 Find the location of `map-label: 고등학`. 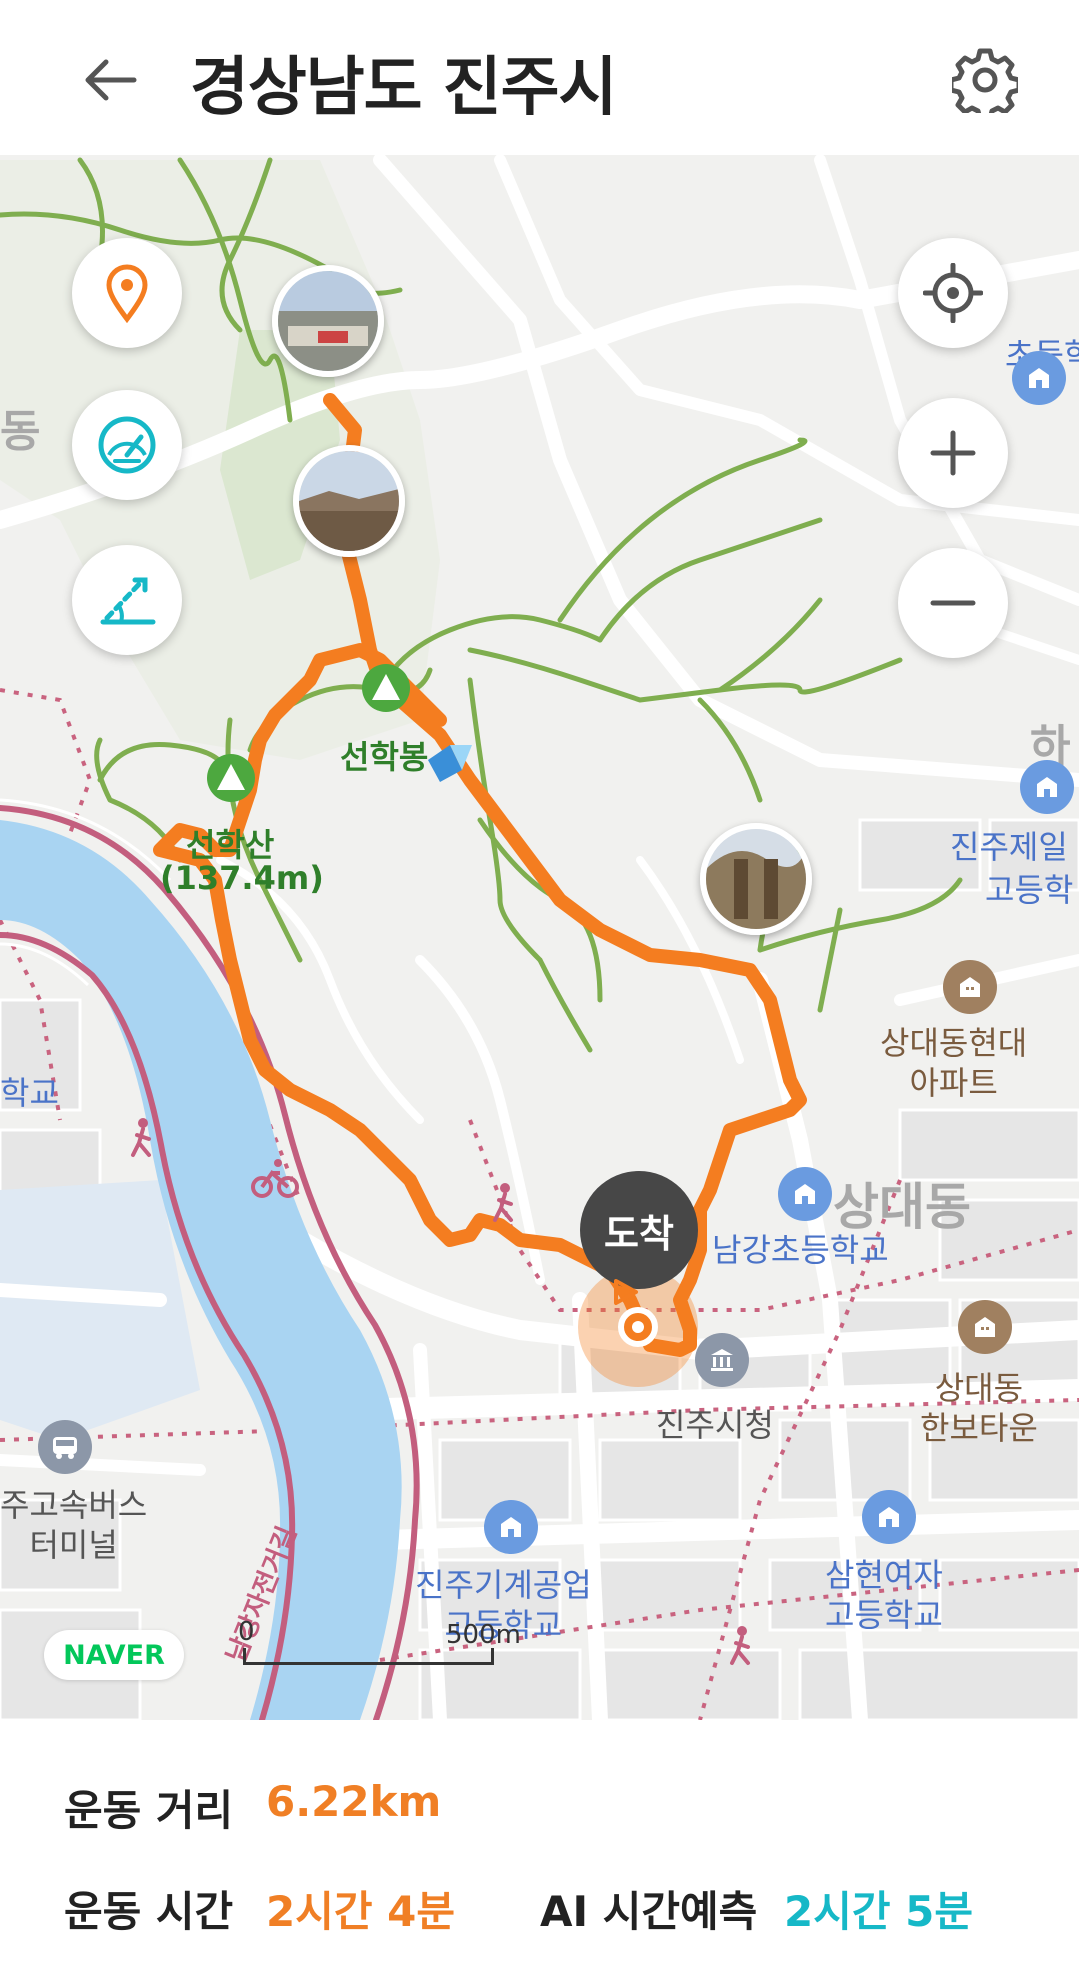

map-label: 고등학 is located at coordinates (1029, 890).